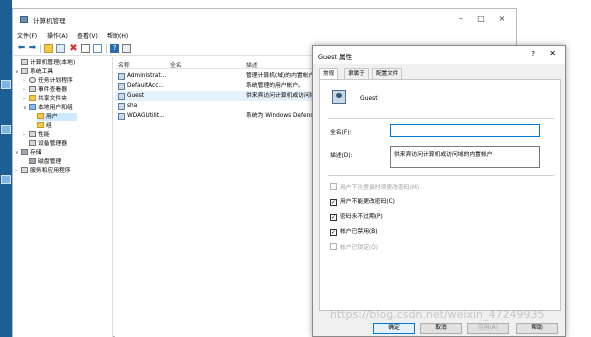  Describe the element at coordinates (356, 73) in the screenshot. I see `tab-member-of: 隶属于` at that location.